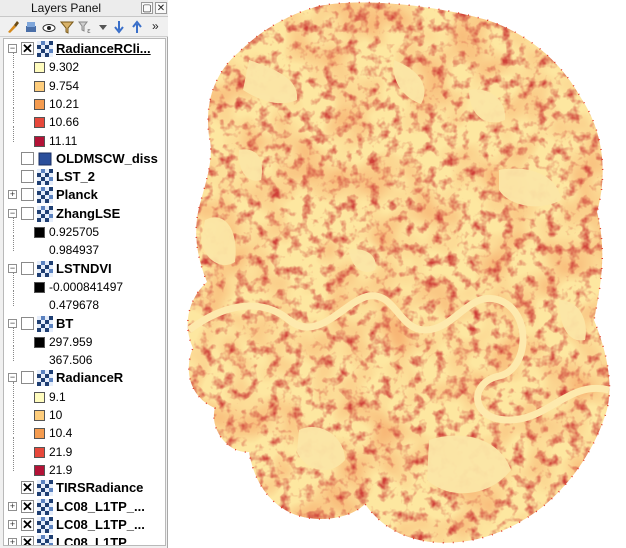 Image resolution: width=626 pixels, height=548 pixels. What do you see at coordinates (89, 377) in the screenshot?
I see `layer-name: RadianceR` at bounding box center [89, 377].